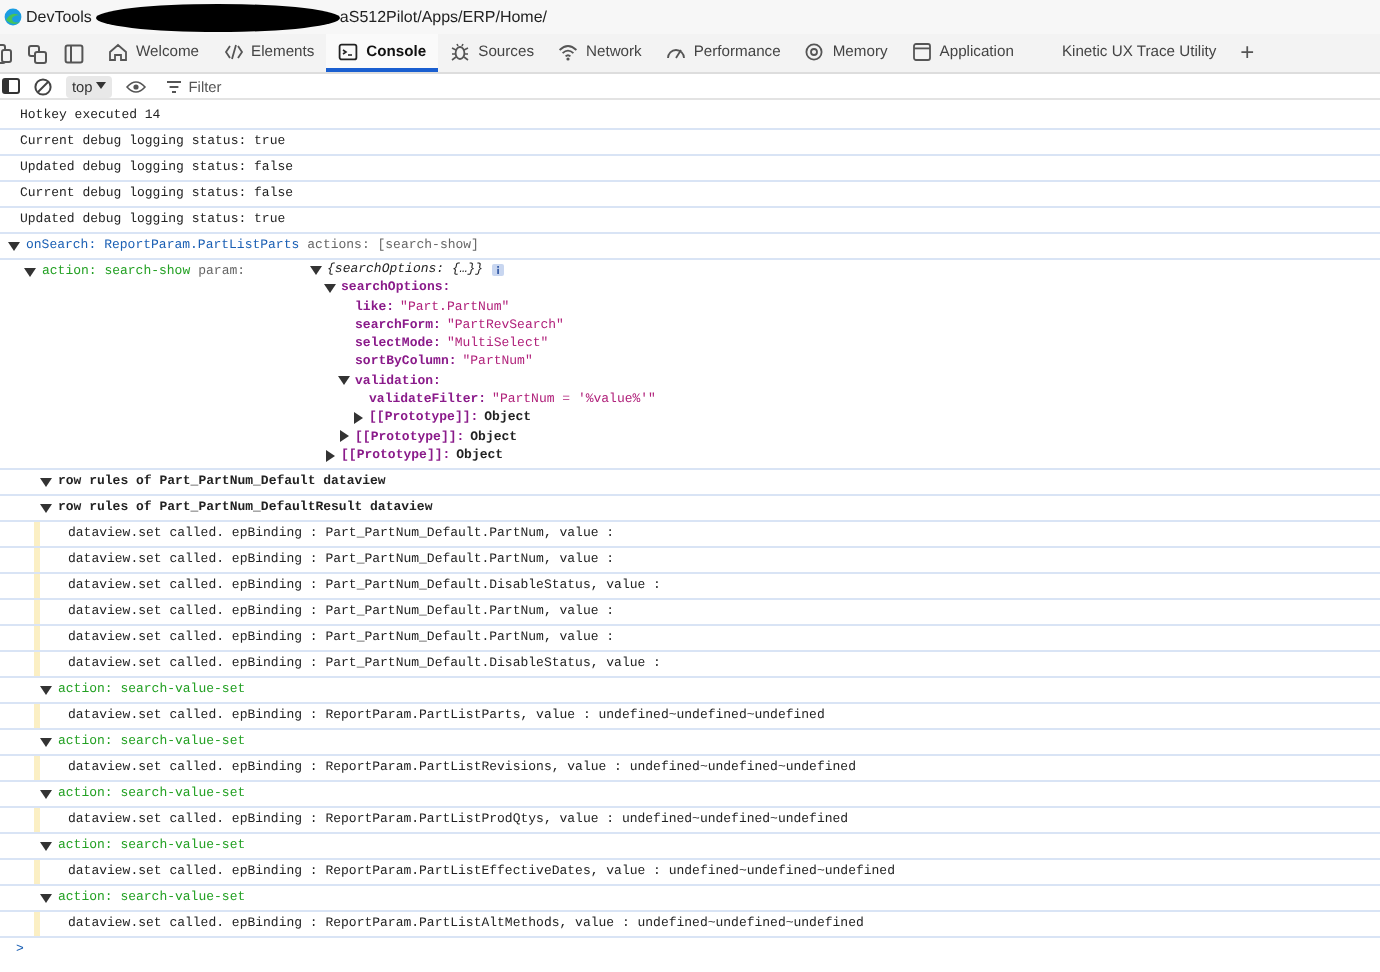  What do you see at coordinates (118, 51) in the screenshot?
I see `house-icon` at bounding box center [118, 51].